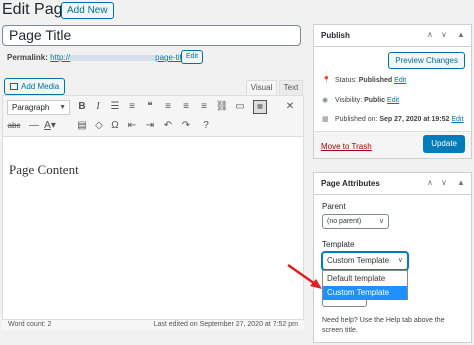 The width and height of the screenshot is (474, 345). I want to click on tab-text: Text, so click(291, 87).